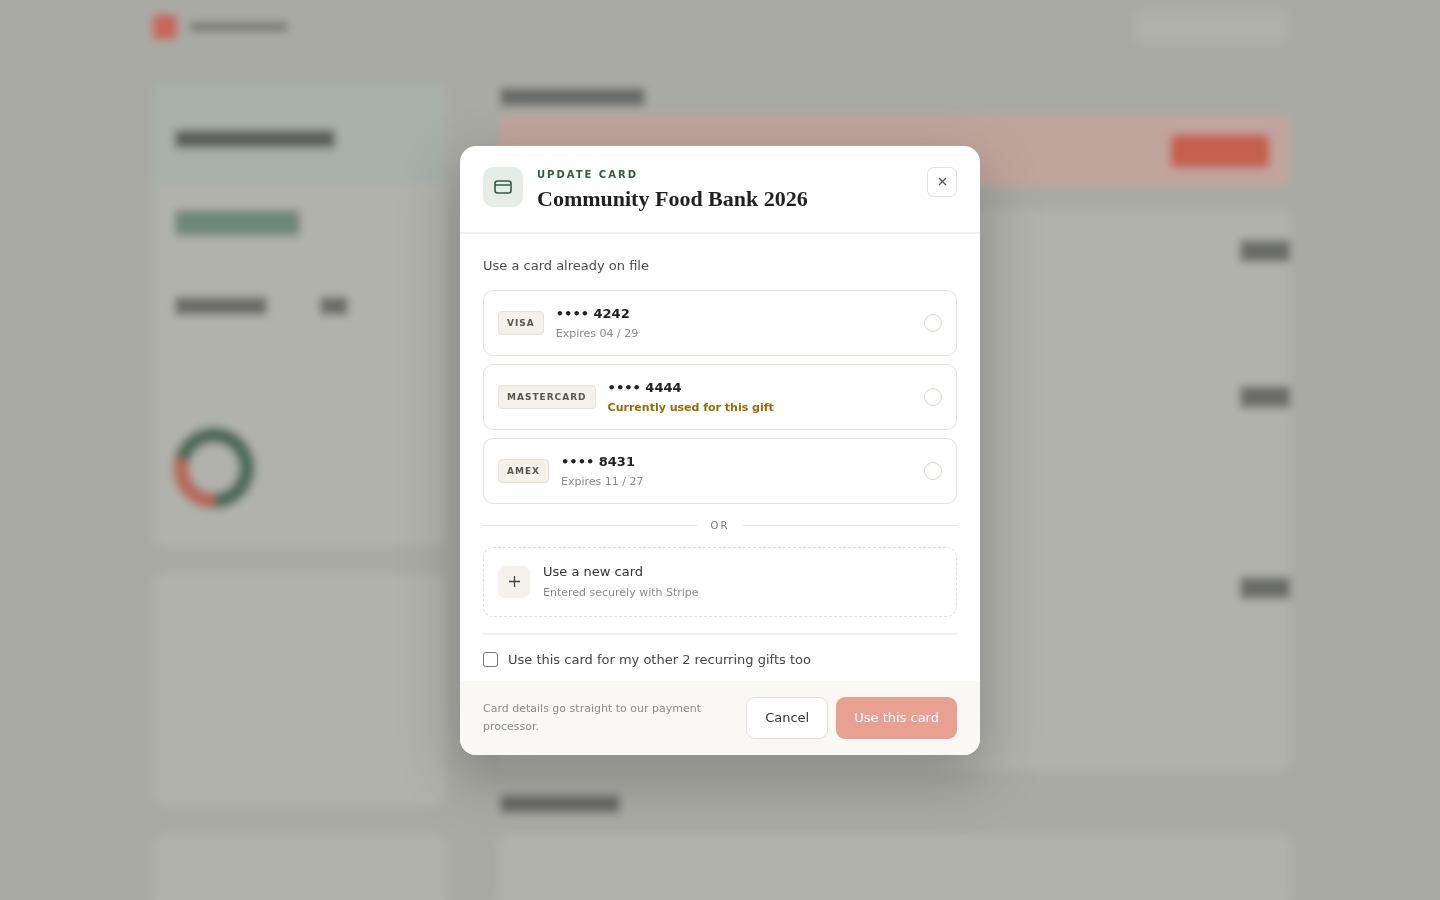  I want to click on current-card-note: Currently used for this gift, so click(691, 407).